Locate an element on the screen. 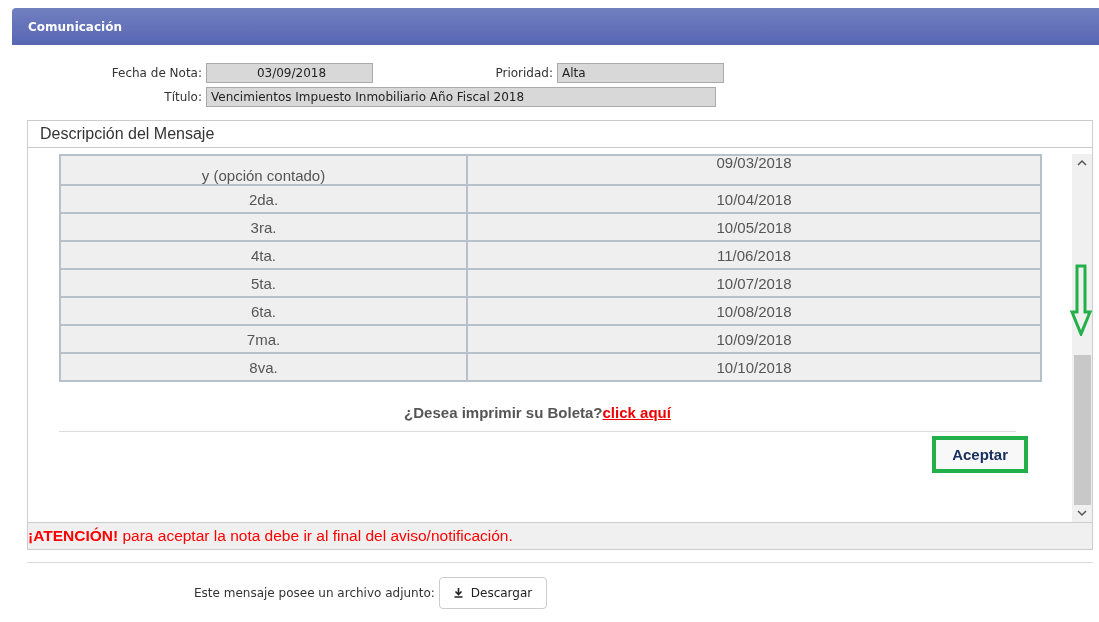 This screenshot has height=622, width=1099. scroll-up-icon is located at coordinates (1082, 162).